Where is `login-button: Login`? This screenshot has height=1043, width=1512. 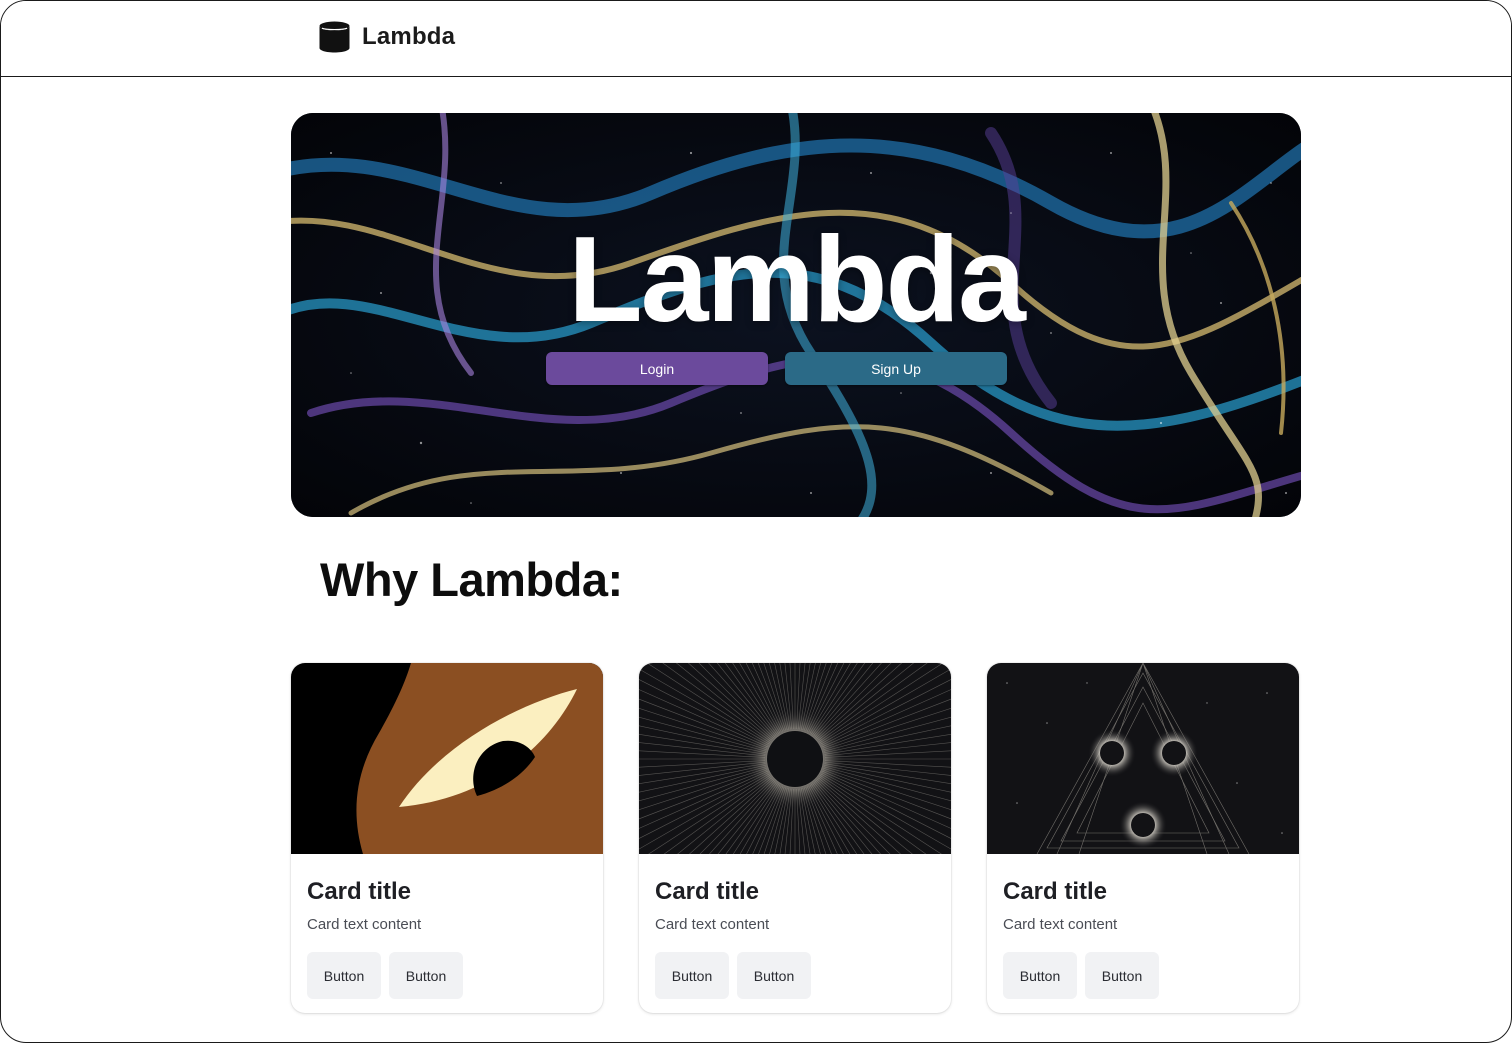 login-button: Login is located at coordinates (657, 368).